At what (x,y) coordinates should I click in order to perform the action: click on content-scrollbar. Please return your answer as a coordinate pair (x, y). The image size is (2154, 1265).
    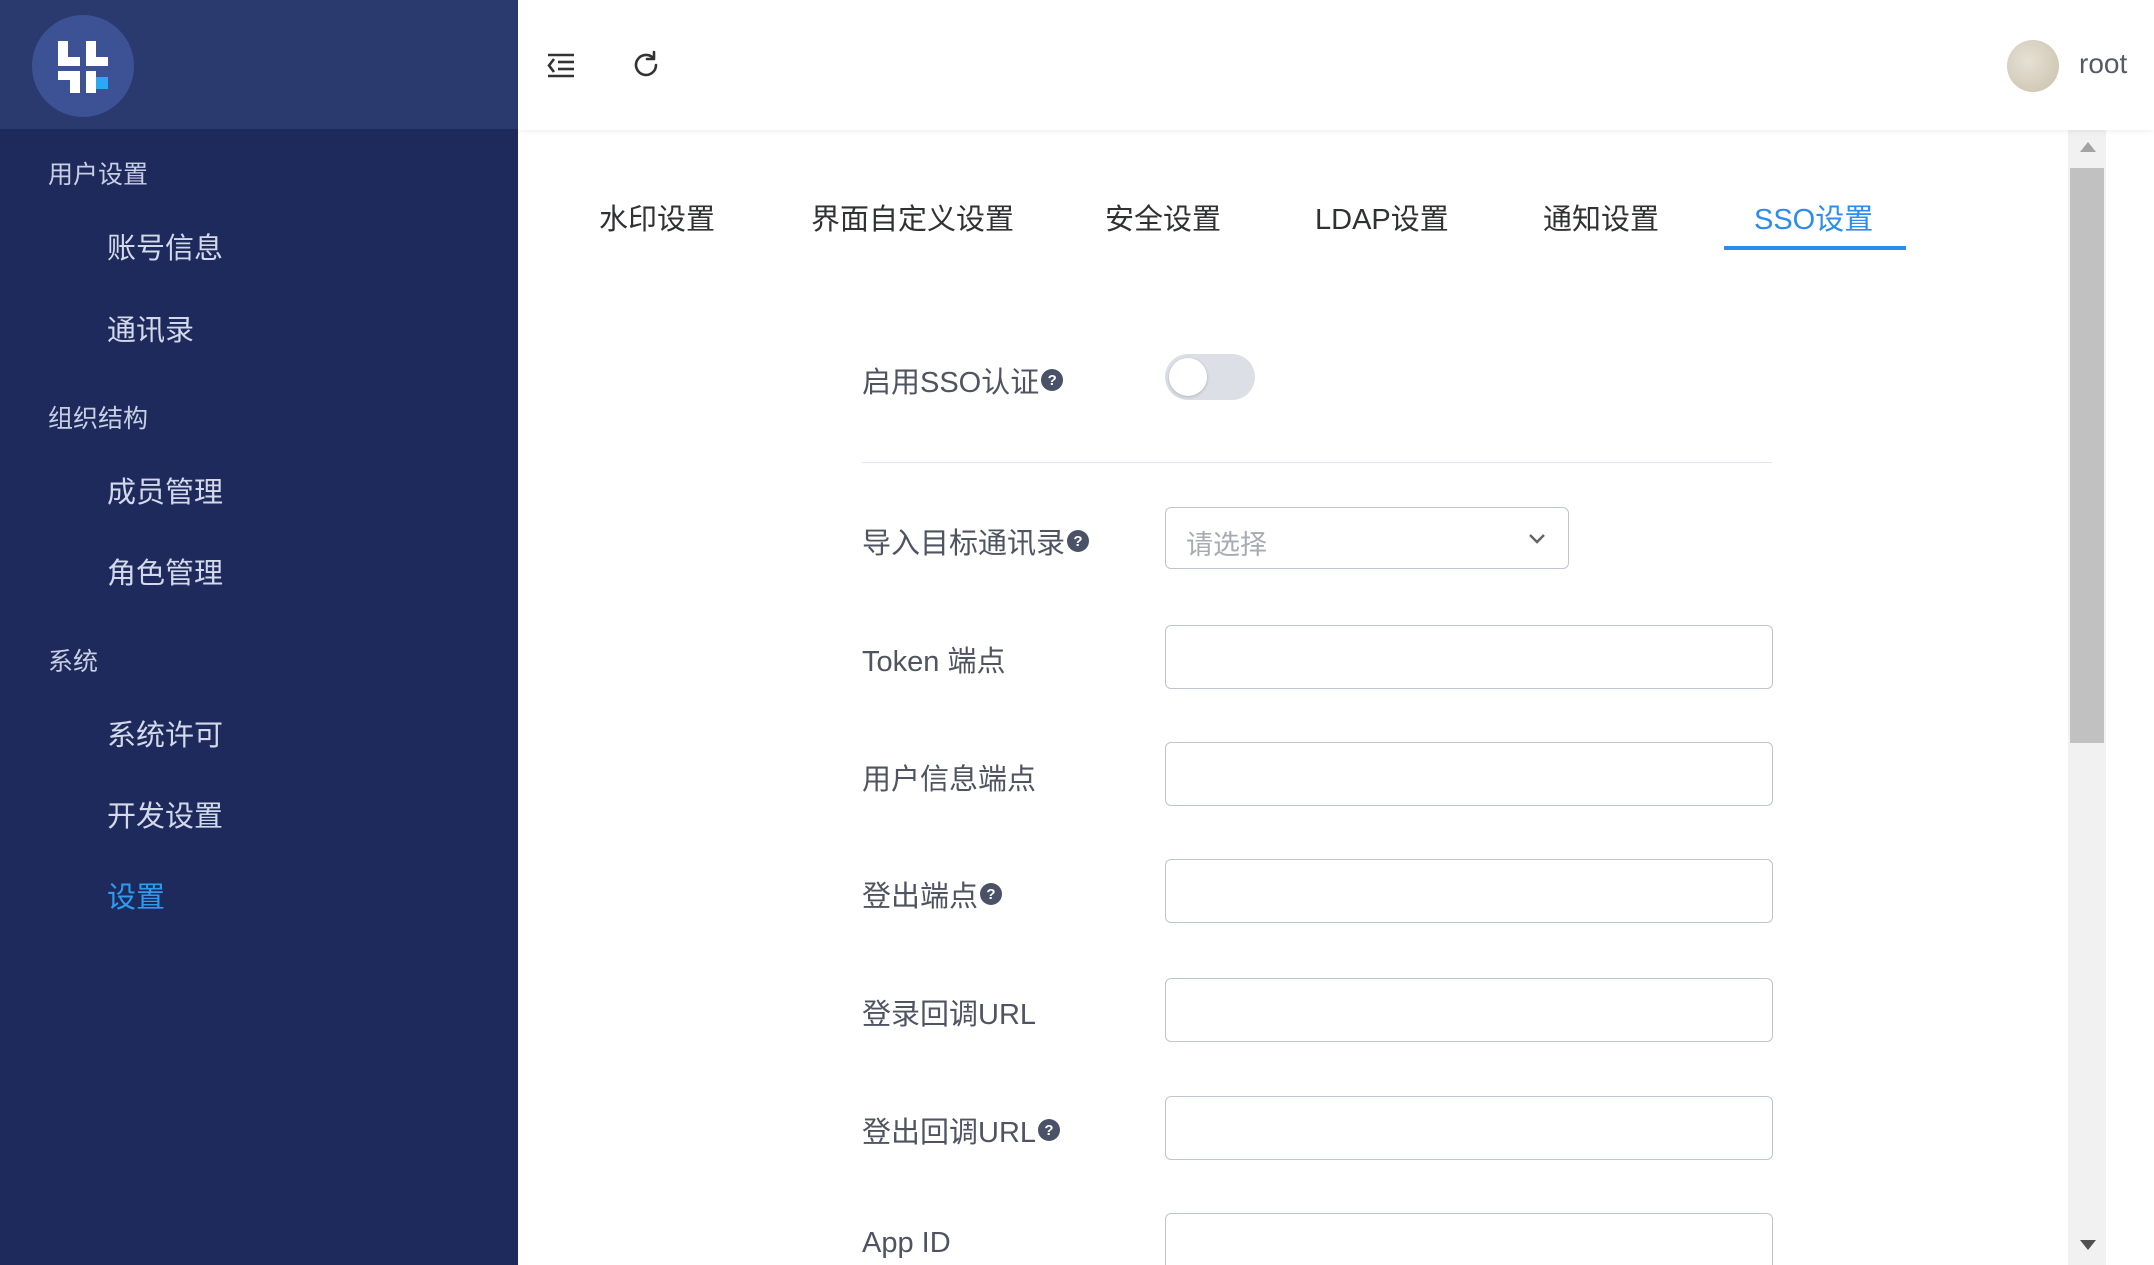
    Looking at the image, I should click on (2087, 697).